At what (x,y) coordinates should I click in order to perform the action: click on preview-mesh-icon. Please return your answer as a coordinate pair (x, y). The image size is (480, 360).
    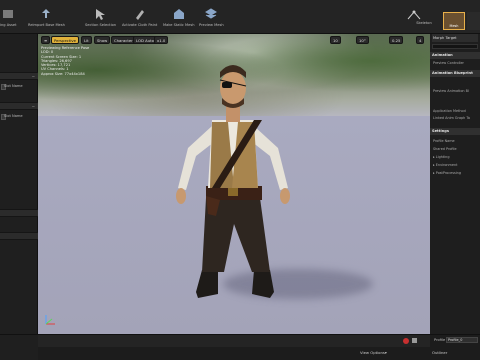
    Looking at the image, I should click on (211, 13).